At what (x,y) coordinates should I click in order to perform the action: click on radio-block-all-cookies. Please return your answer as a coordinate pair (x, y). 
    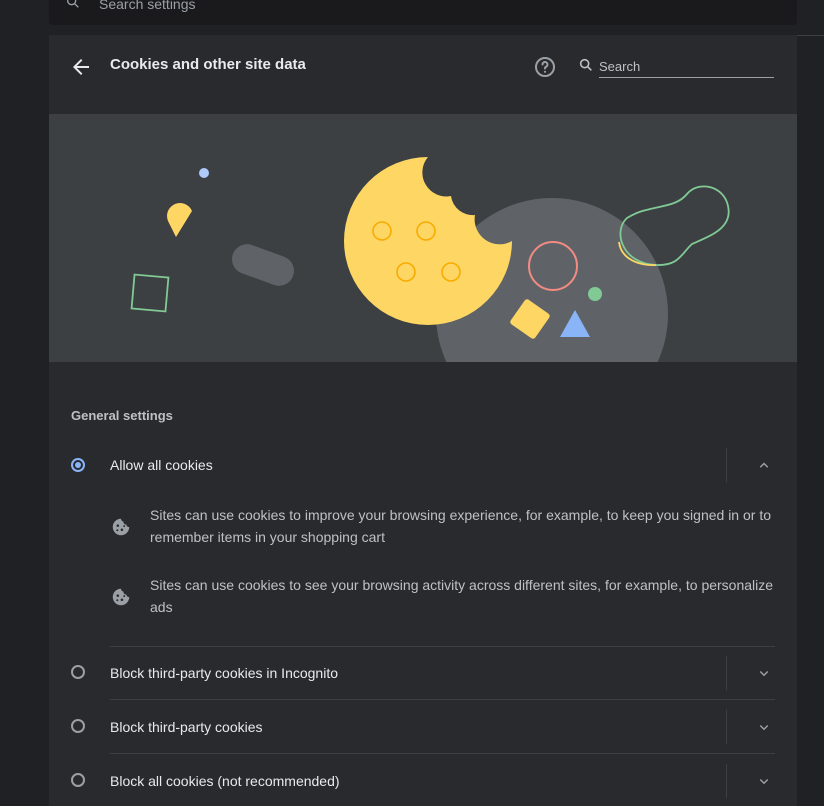
    Looking at the image, I should click on (78, 780).